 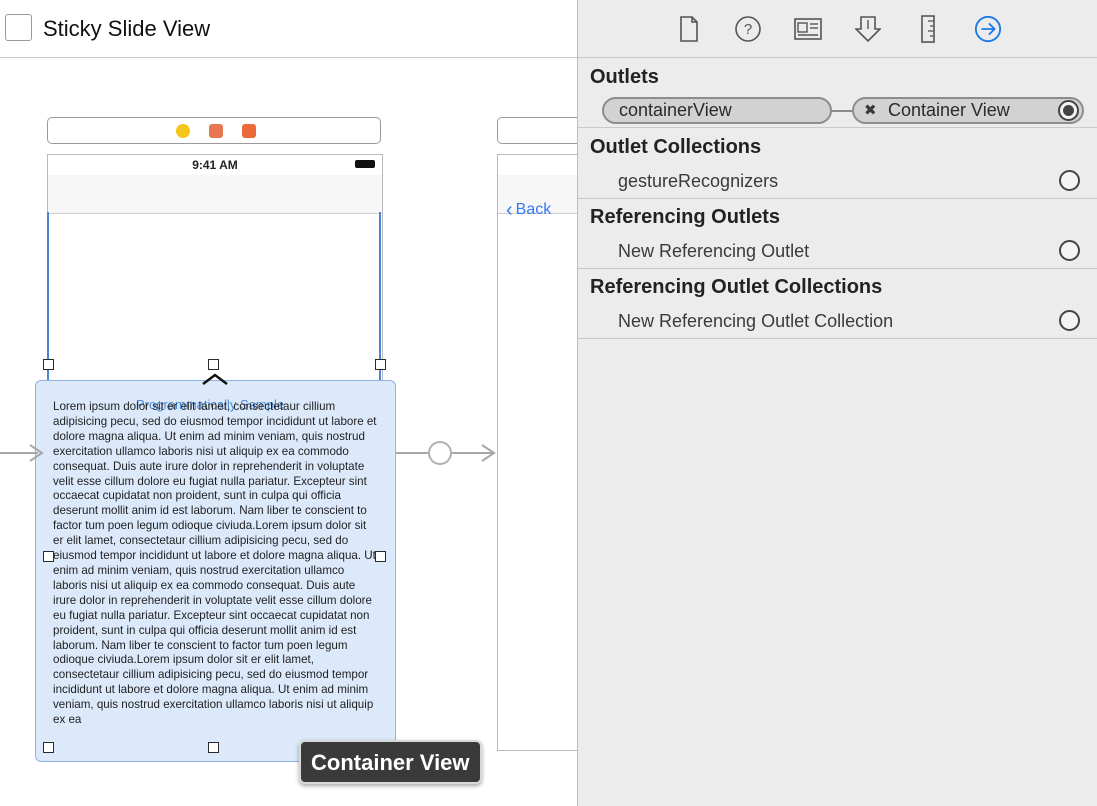 I want to click on second-view-controller-frame: ‹ Back, so click(x=537, y=452).